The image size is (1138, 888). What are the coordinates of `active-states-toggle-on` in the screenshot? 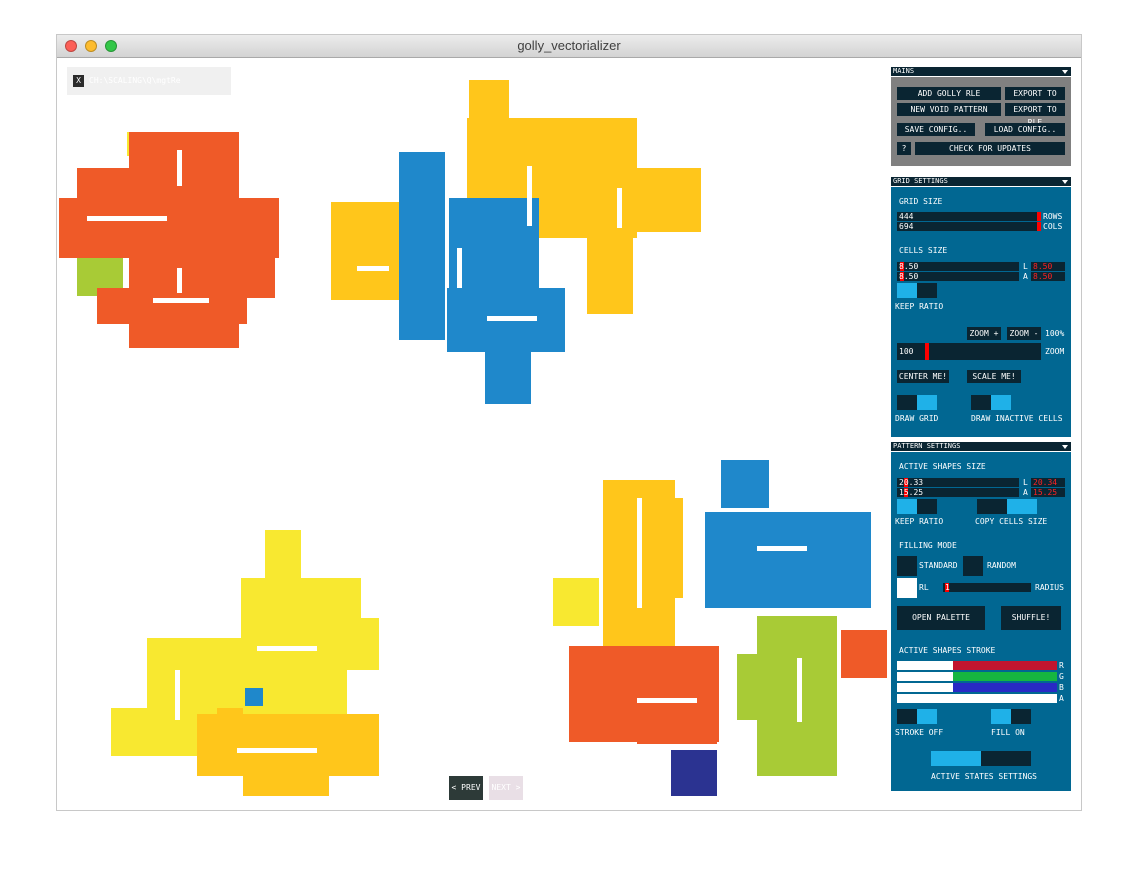 It's located at (956, 758).